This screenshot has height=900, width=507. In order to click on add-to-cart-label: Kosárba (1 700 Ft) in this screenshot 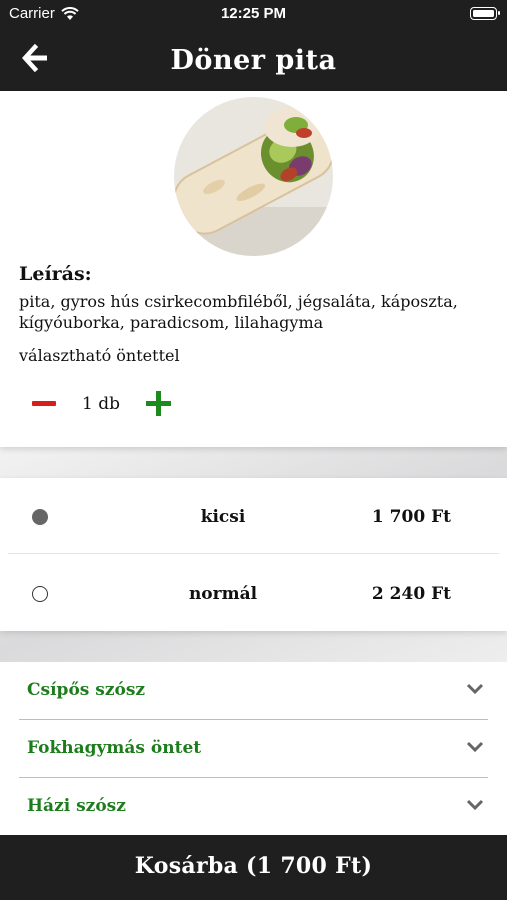, I will do `click(253, 866)`.